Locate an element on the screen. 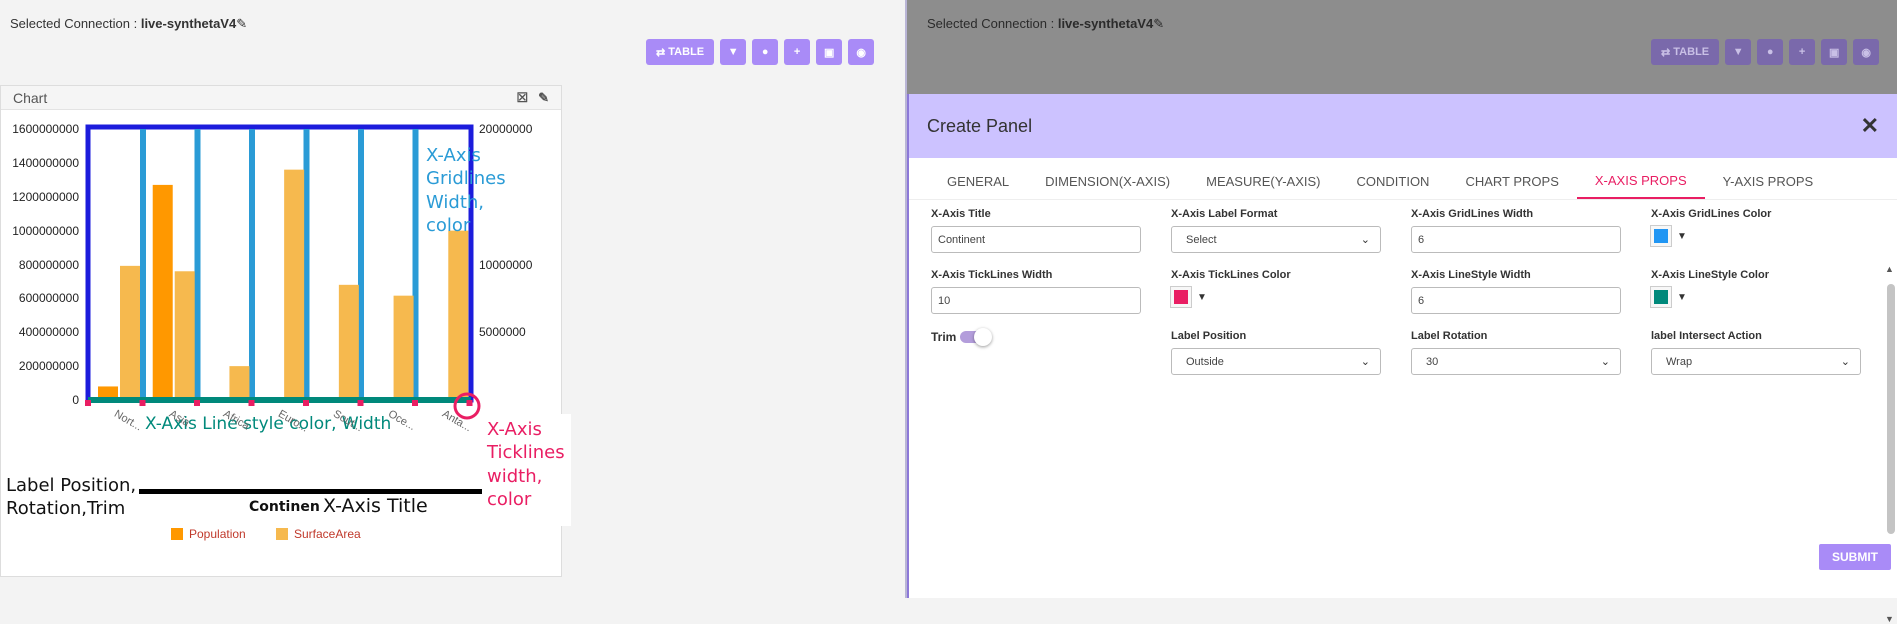  chart-card-title: Chart is located at coordinates (30, 97).